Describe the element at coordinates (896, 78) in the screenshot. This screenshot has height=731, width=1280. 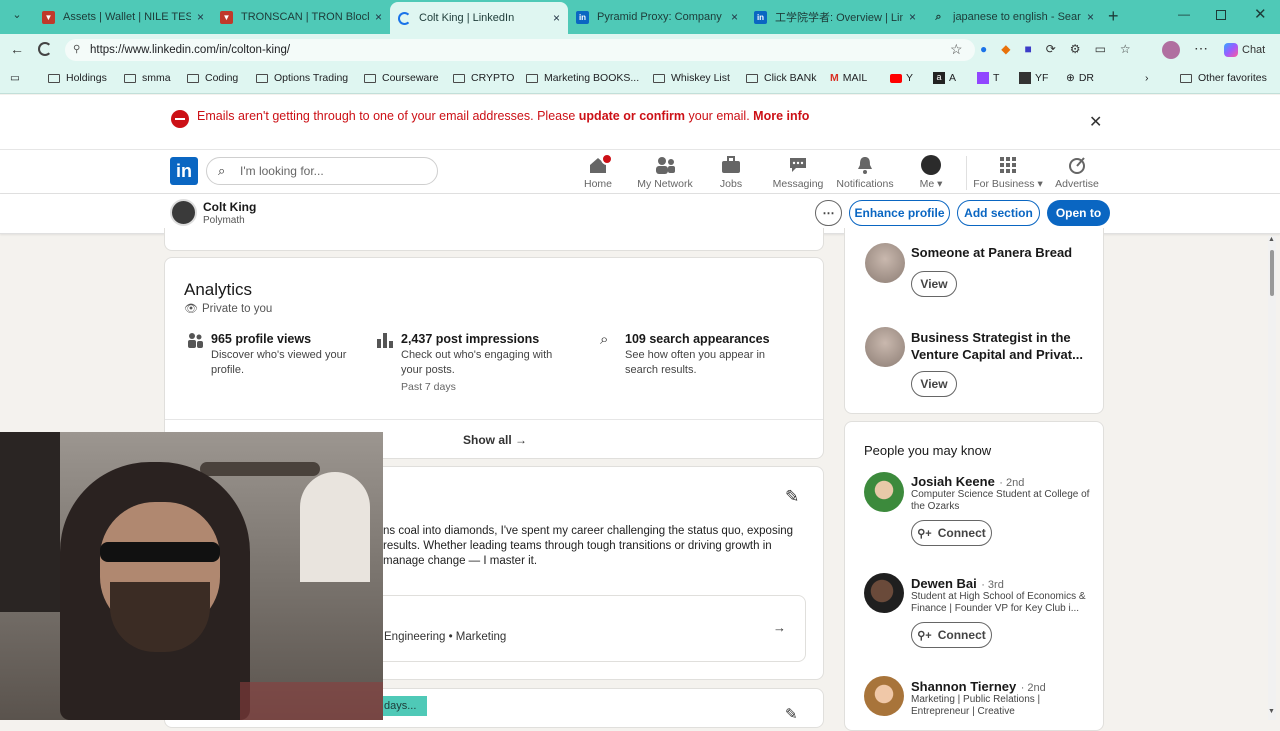
I see `youtube-icon` at that location.